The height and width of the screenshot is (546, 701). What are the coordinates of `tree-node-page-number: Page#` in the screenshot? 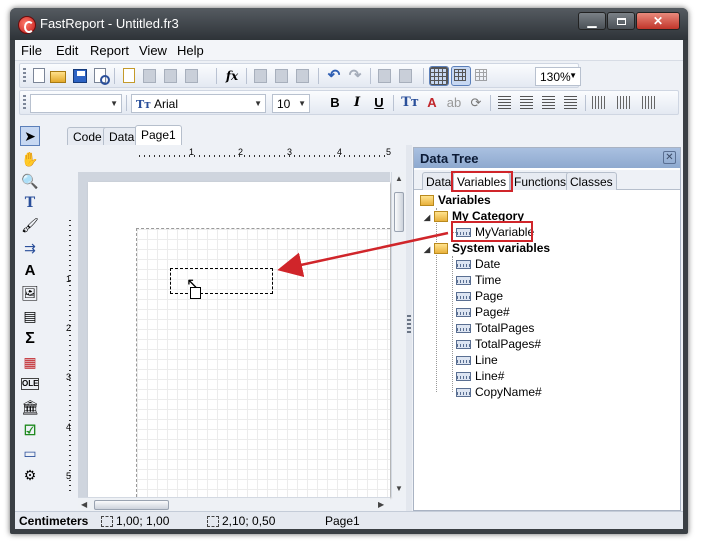 It's located at (483, 312).